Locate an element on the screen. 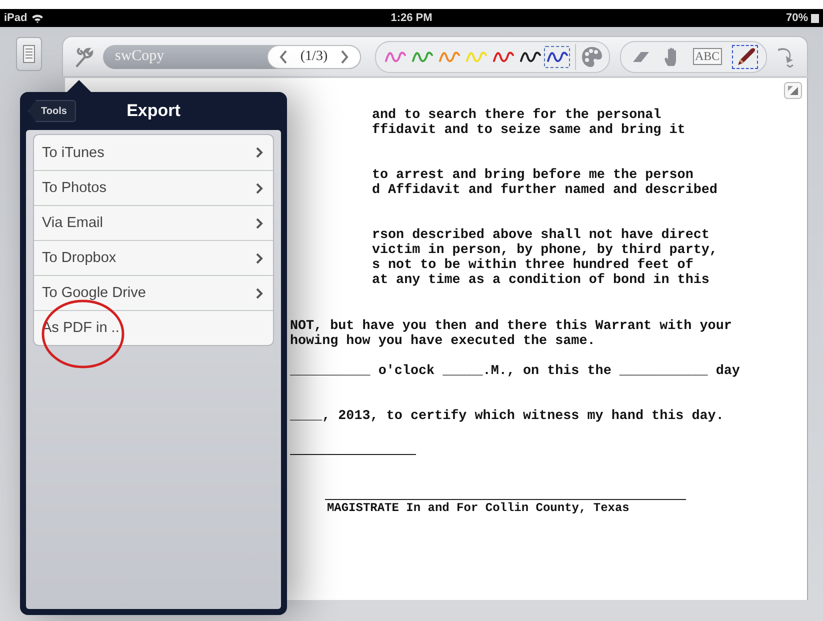  document-text-line: and to search there for the personal is located at coordinates (517, 115).